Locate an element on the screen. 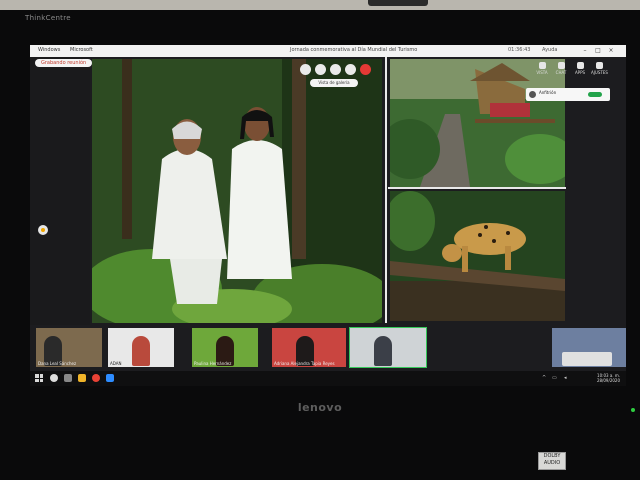 This screenshot has width=640, height=480. participant-name: ADAN is located at coordinates (116, 363).